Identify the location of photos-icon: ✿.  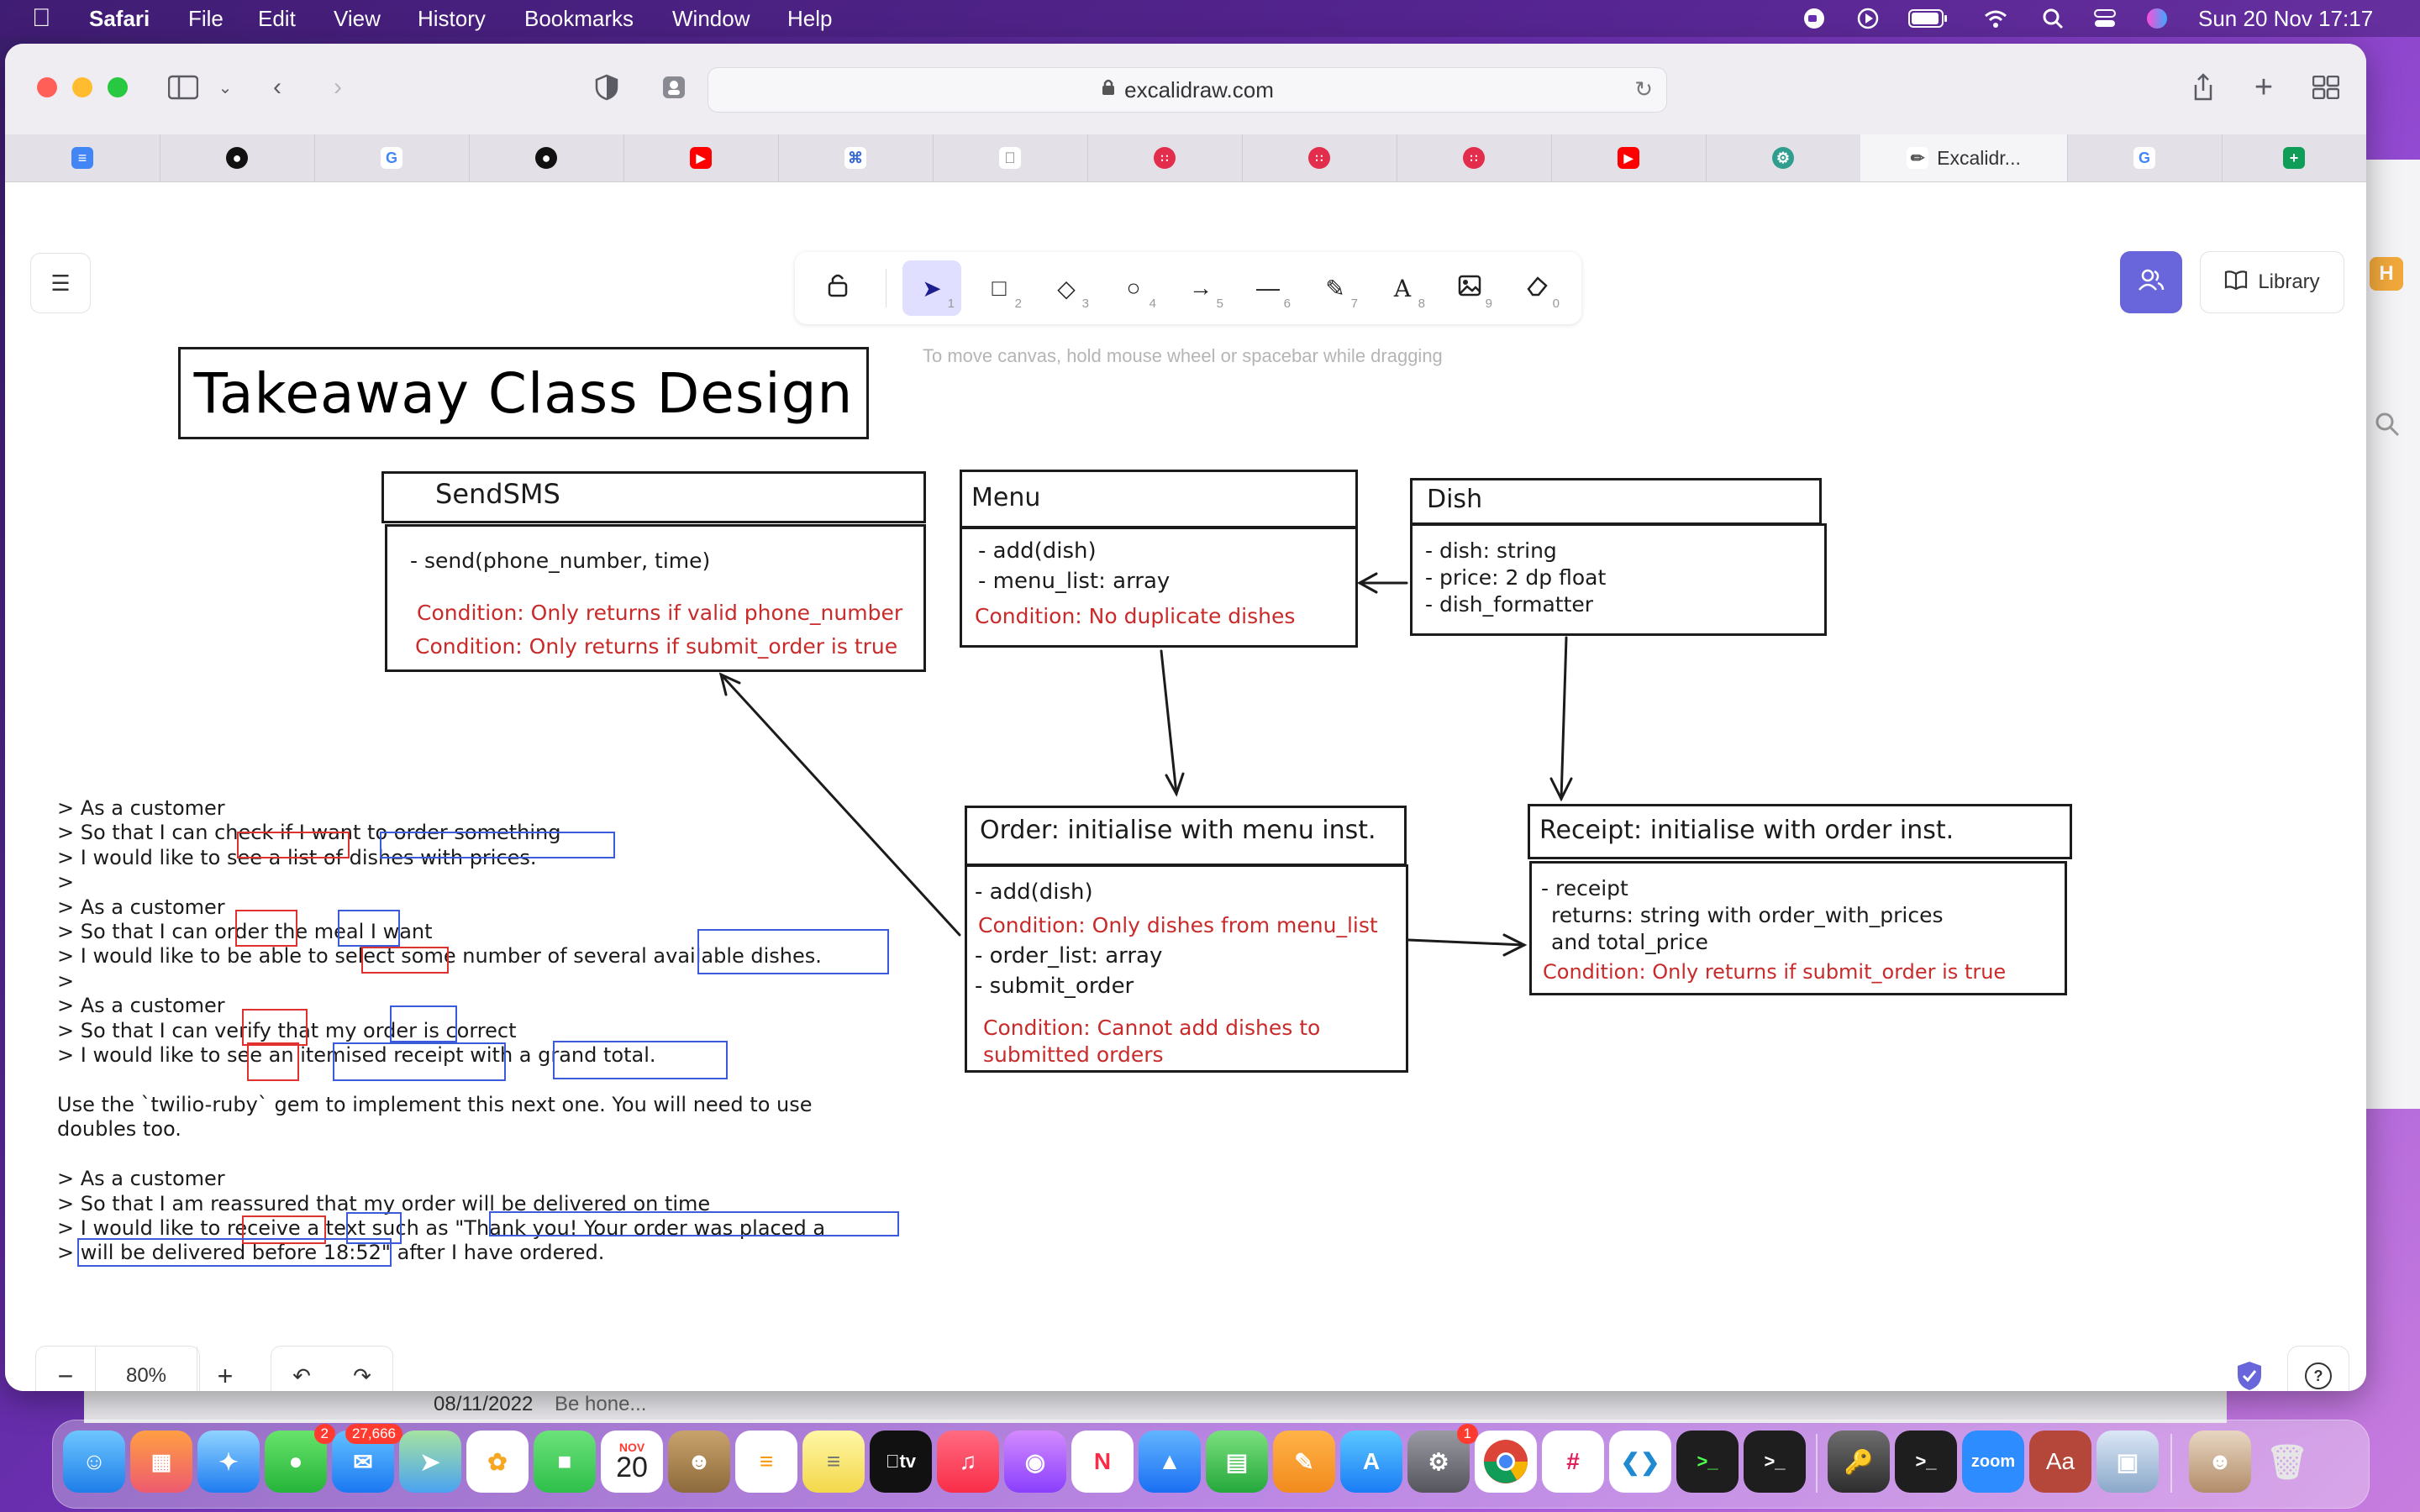
(497, 1462).